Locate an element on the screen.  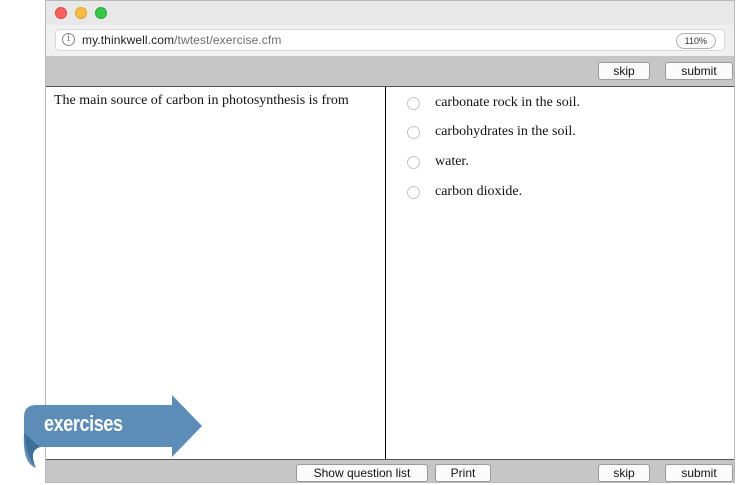
answer-label: water. is located at coordinates (452, 162).